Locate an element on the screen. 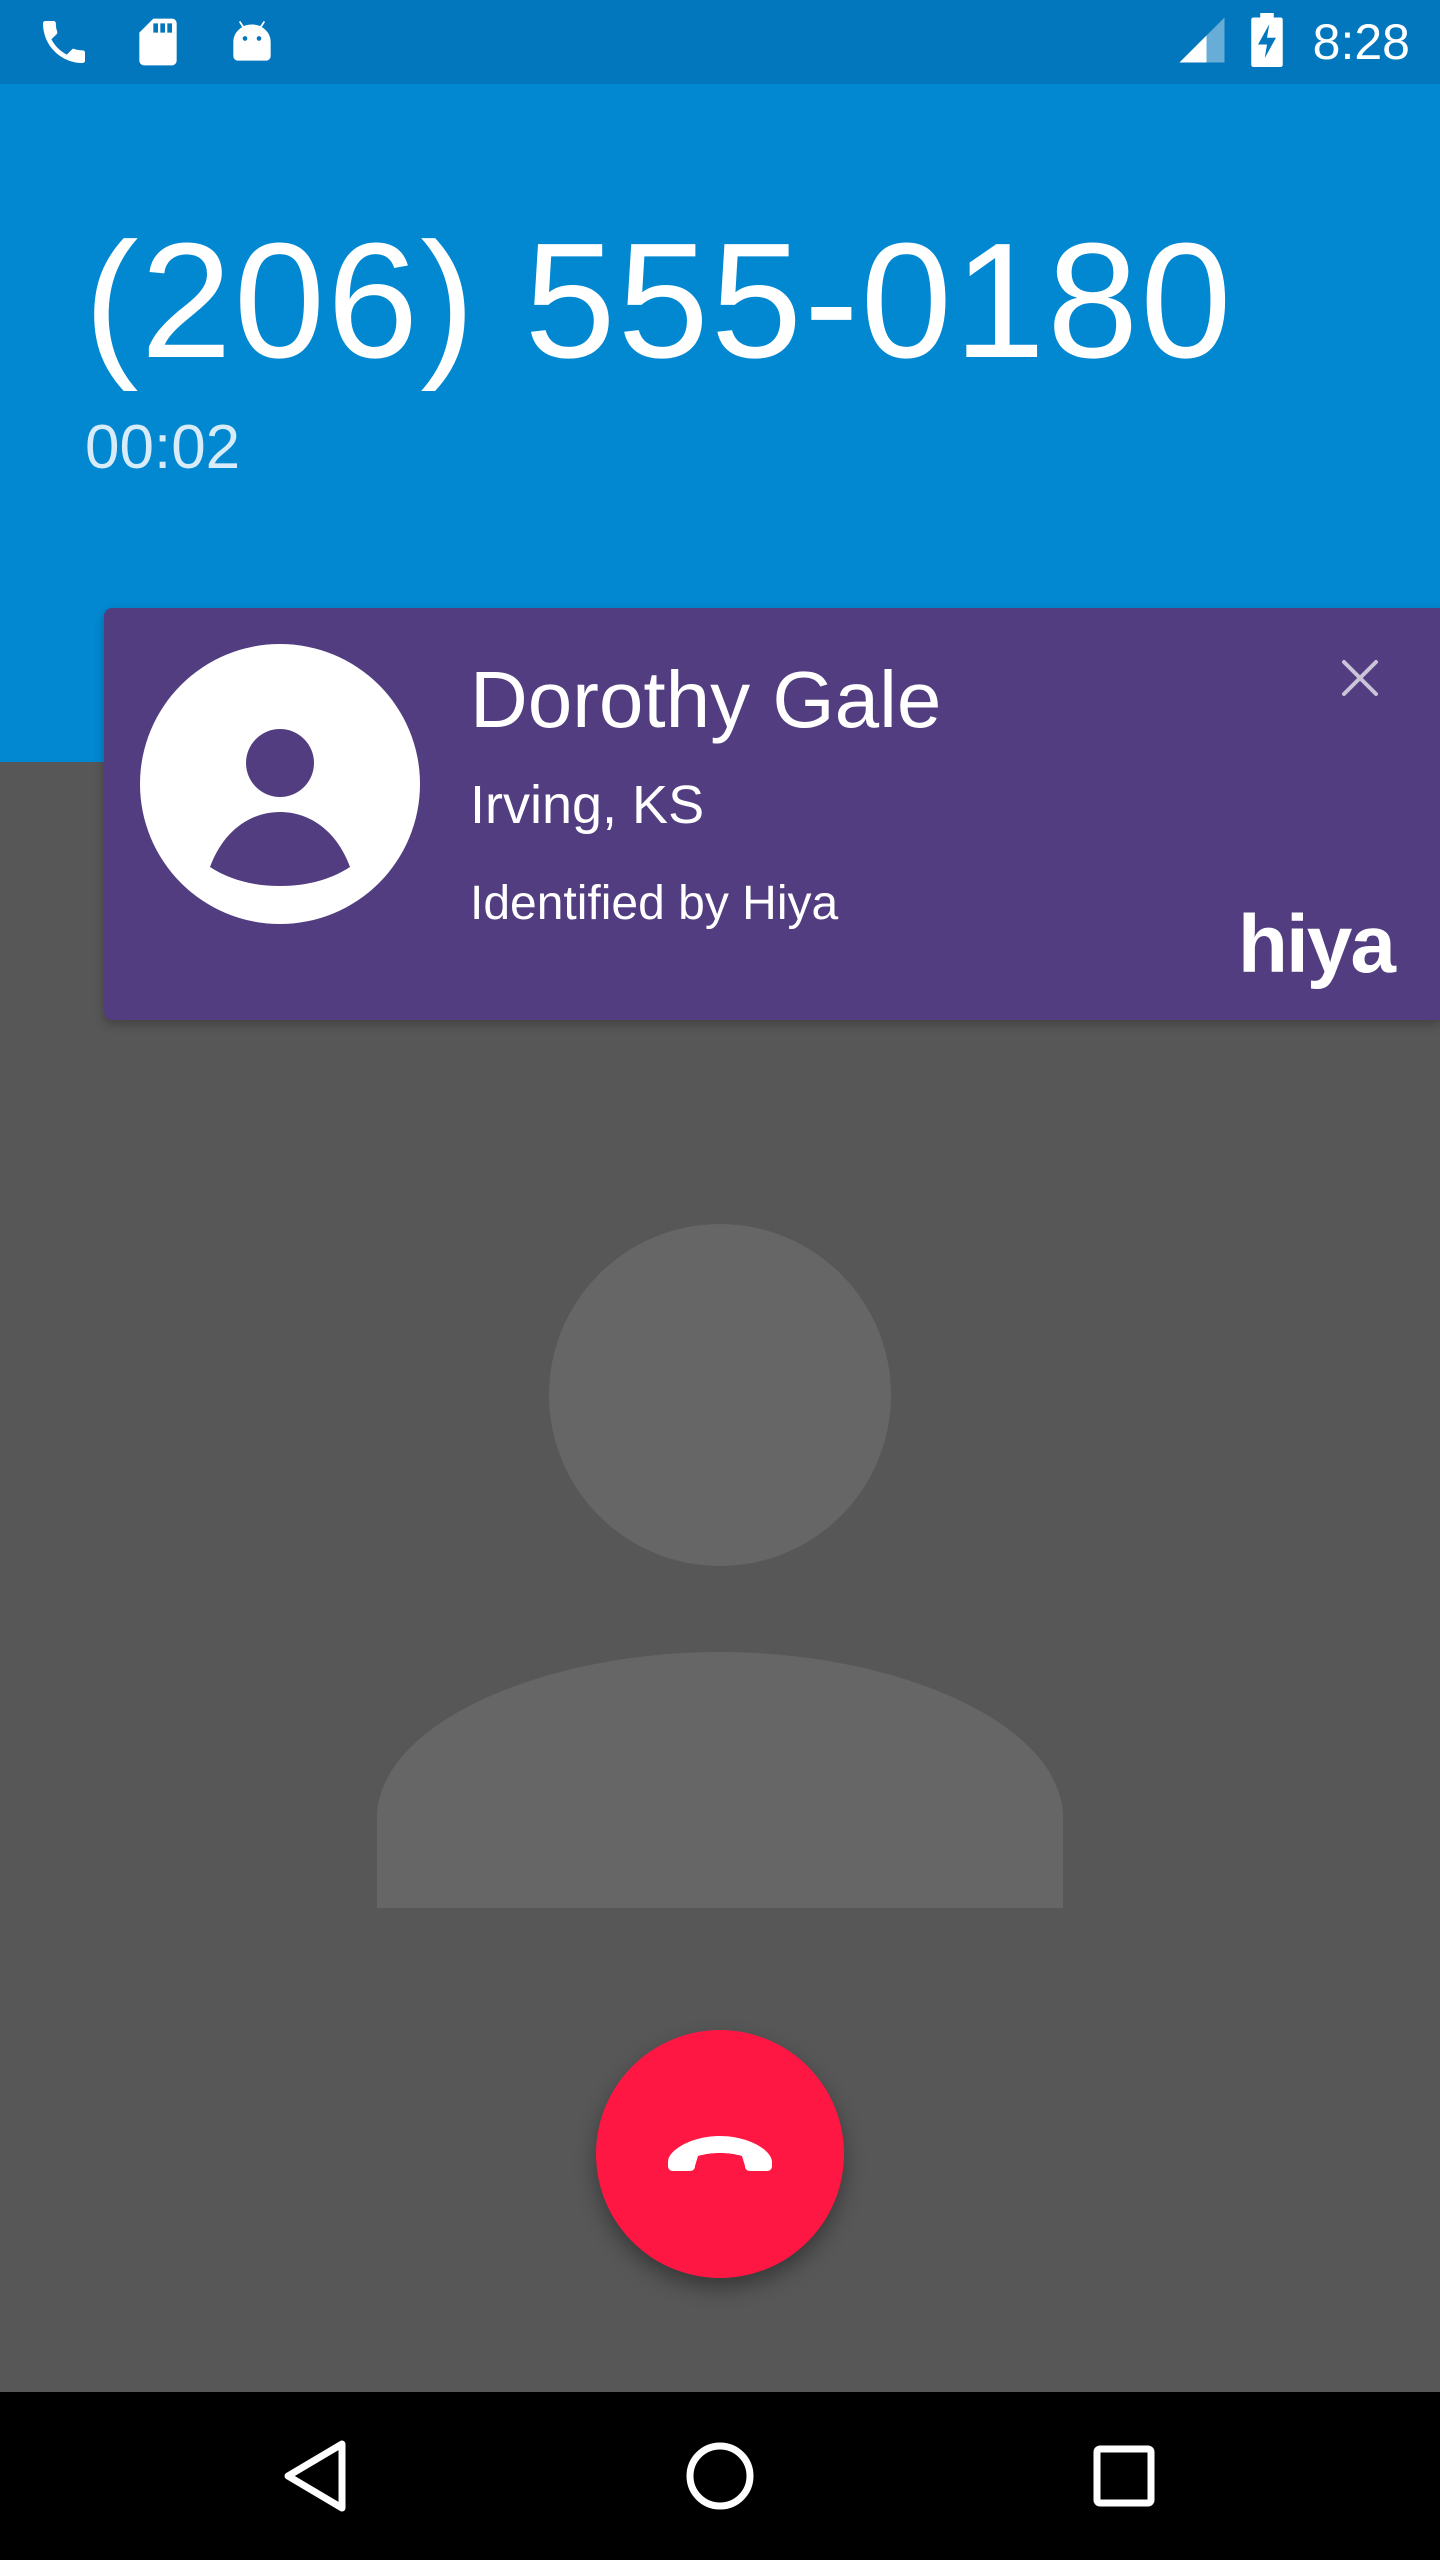 The image size is (1440, 2560). status-bar-system: 8:28 is located at coordinates (1292, 42).